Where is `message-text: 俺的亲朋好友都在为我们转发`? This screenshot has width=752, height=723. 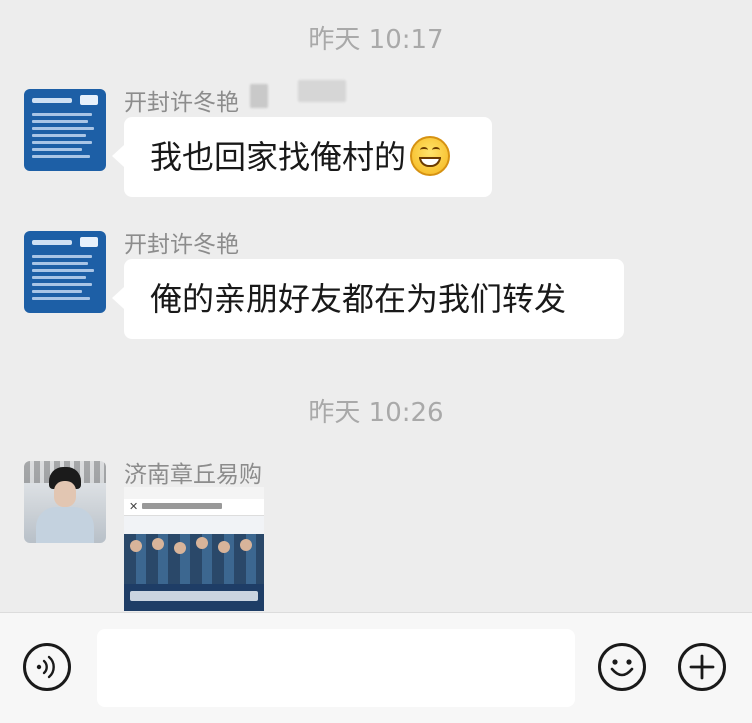 message-text: 俺的亲朋好友都在为我们转发 is located at coordinates (358, 299).